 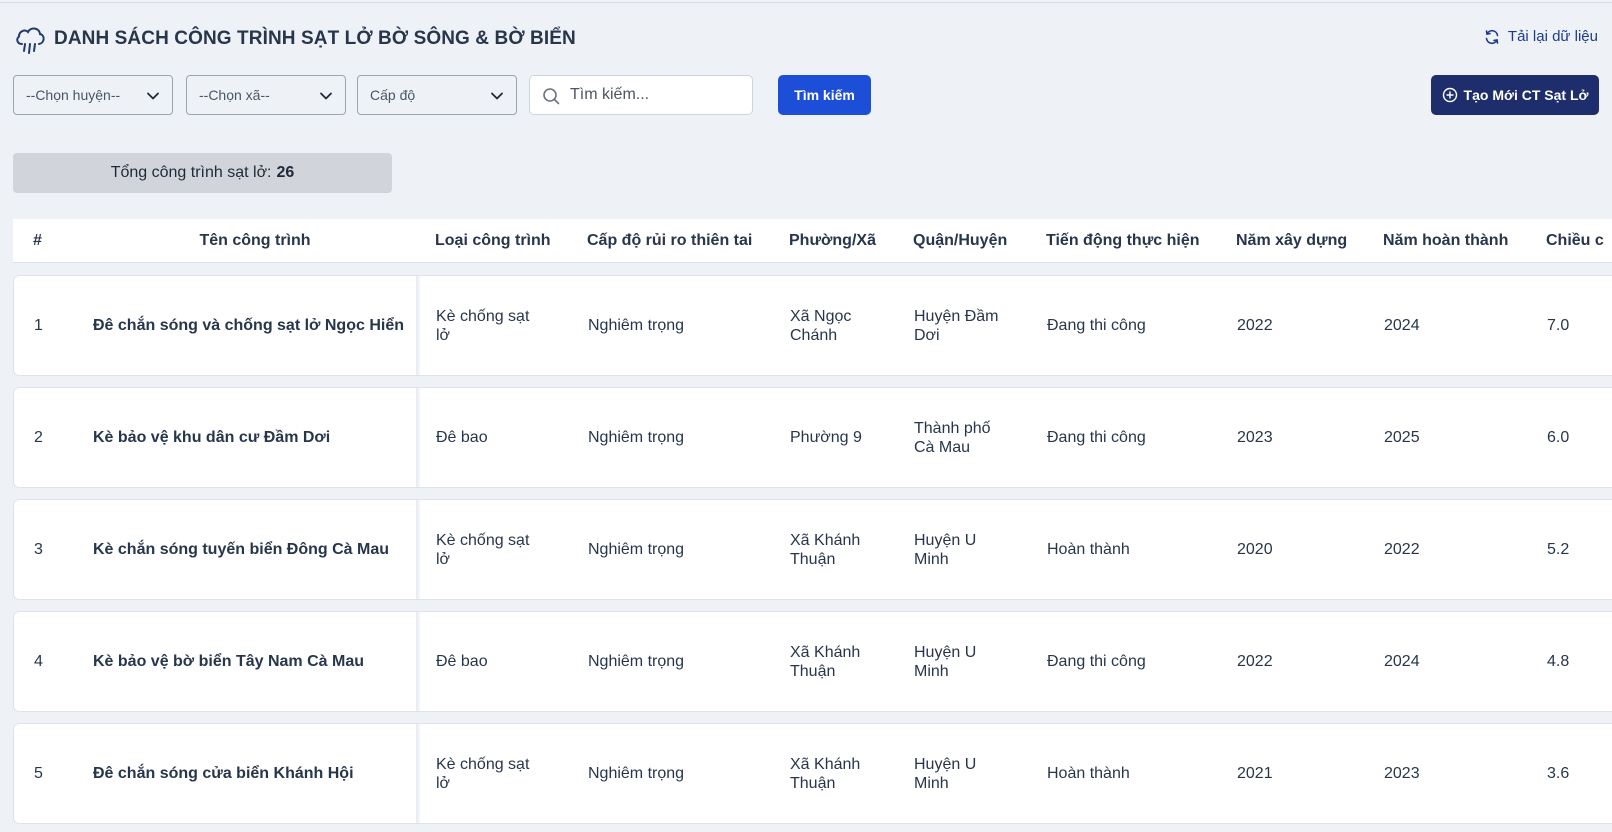 I want to click on column-header-name: Tên công trình, so click(x=255, y=240).